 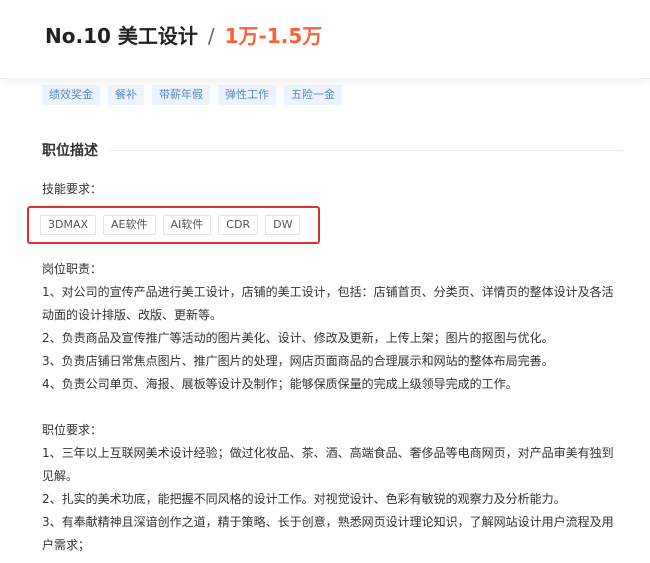 I want to click on benefit-tag: 五险一金, so click(x=313, y=95).